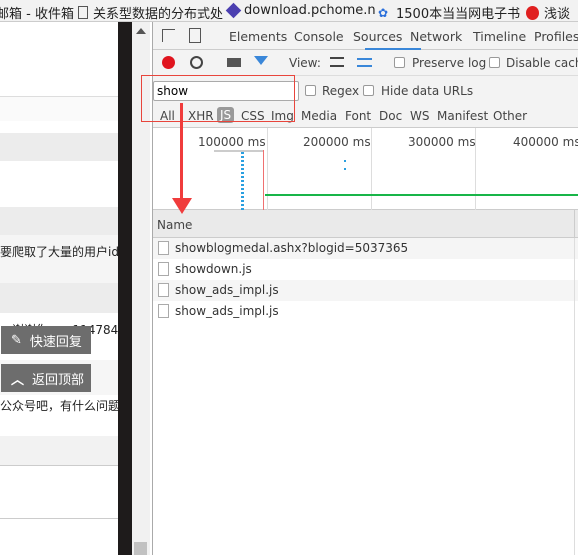 The width and height of the screenshot is (578, 555). I want to click on load-line, so click(263, 180).